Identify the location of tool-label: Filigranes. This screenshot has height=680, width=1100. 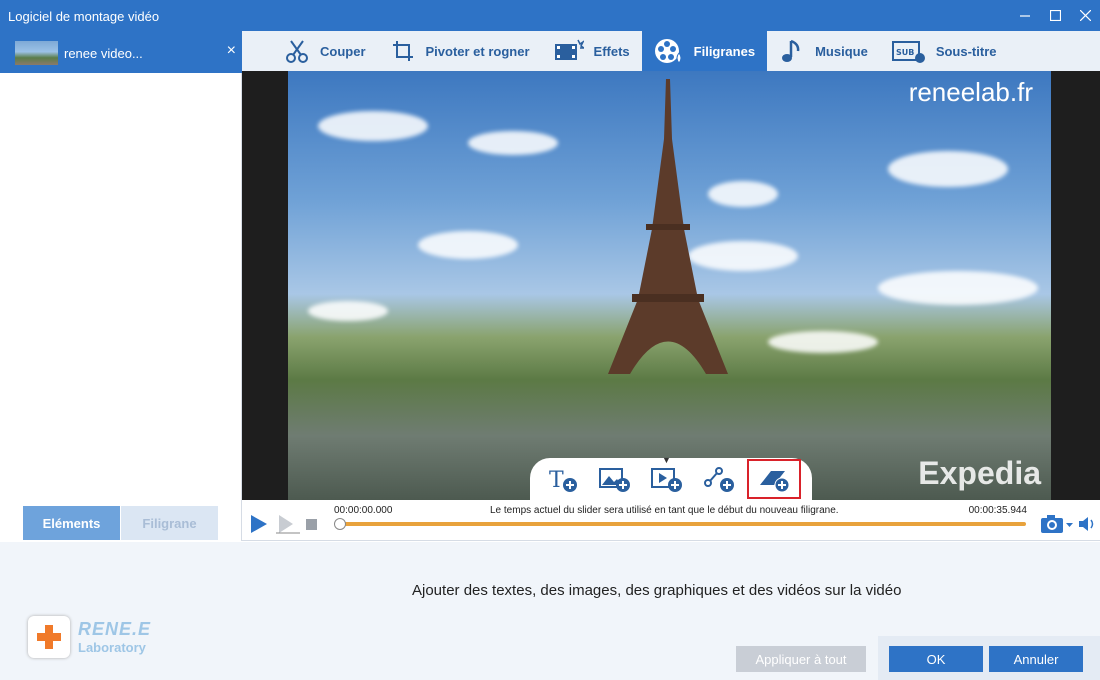
(724, 51).